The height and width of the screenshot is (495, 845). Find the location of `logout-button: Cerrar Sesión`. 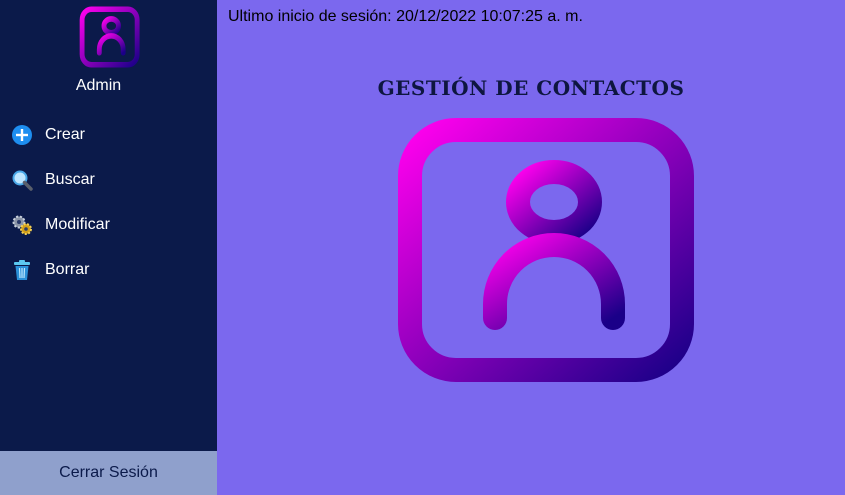

logout-button: Cerrar Sesión is located at coordinates (108, 473).